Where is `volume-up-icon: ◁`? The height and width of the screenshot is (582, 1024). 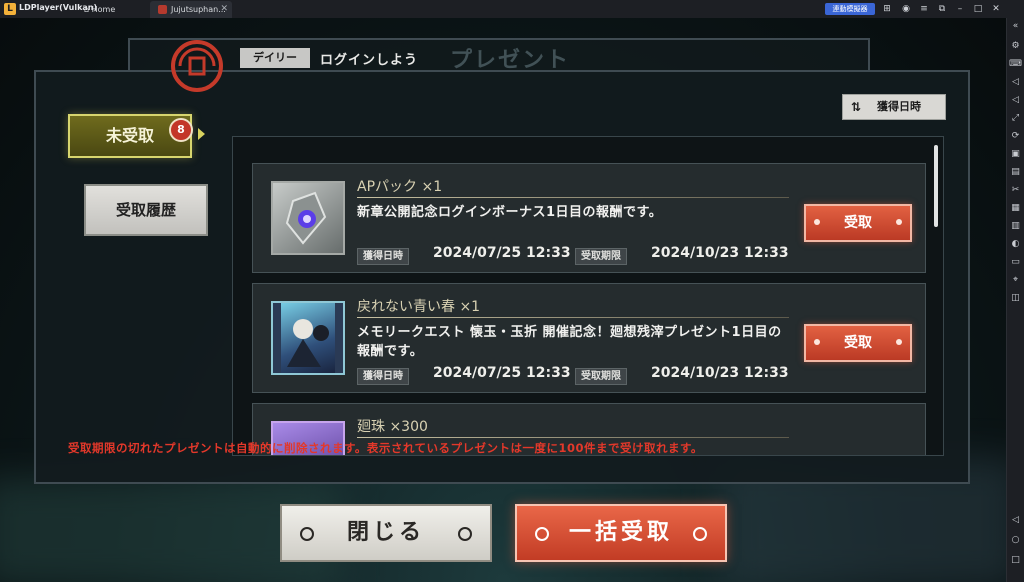 volume-up-icon: ◁ is located at coordinates (1015, 82).